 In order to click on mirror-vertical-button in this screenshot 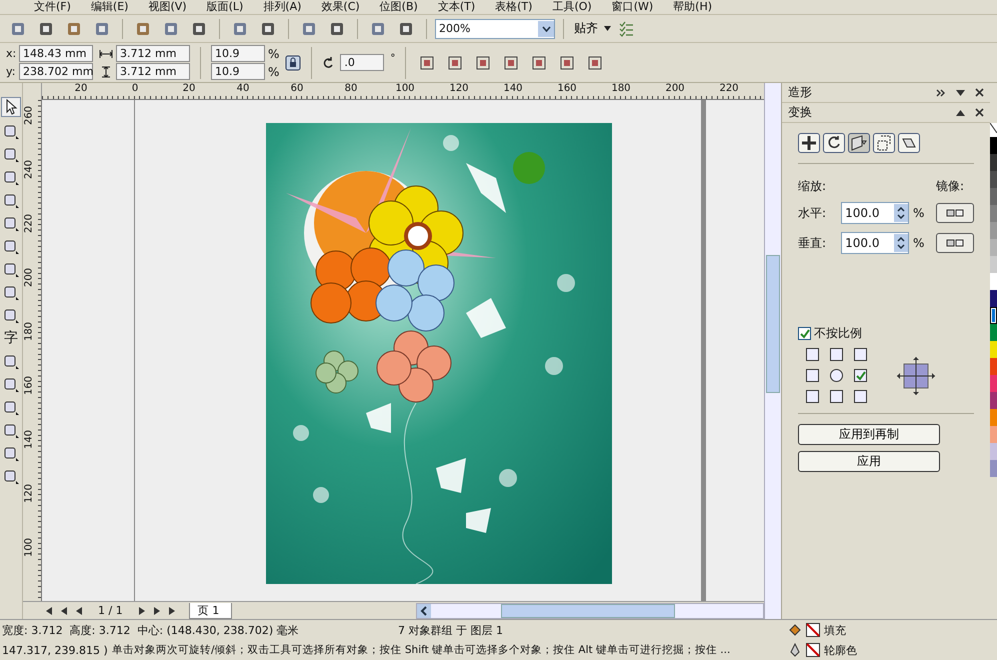, I will do `click(955, 243)`.